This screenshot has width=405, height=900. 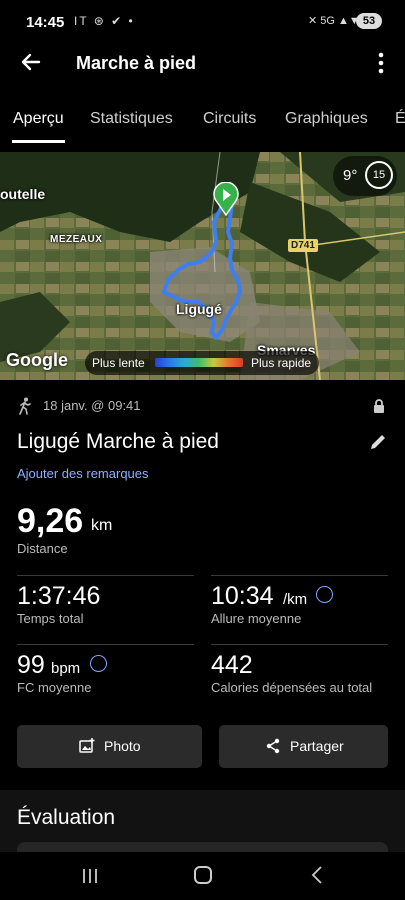 What do you see at coordinates (118, 441) in the screenshot?
I see `activity-title: Ligugé Marche à pied` at bounding box center [118, 441].